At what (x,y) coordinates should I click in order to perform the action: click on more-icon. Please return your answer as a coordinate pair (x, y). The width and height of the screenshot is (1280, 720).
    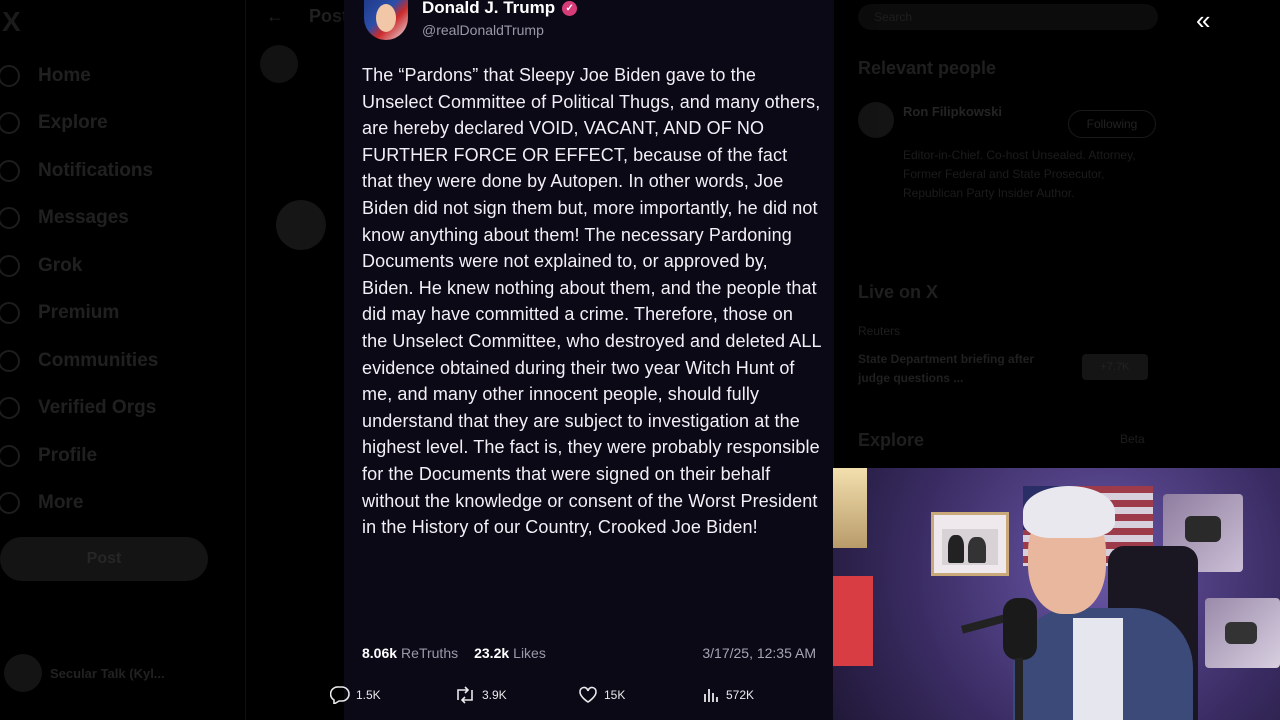
    Looking at the image, I should click on (10, 503).